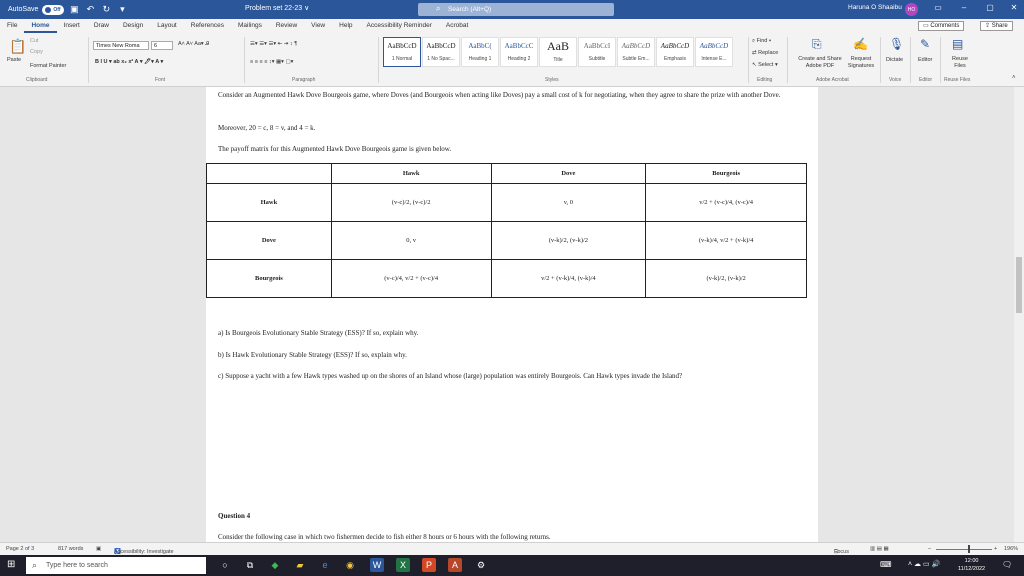 The height and width of the screenshot is (576, 1024). What do you see at coordinates (133, 26) in the screenshot?
I see `tab-design: Design` at bounding box center [133, 26].